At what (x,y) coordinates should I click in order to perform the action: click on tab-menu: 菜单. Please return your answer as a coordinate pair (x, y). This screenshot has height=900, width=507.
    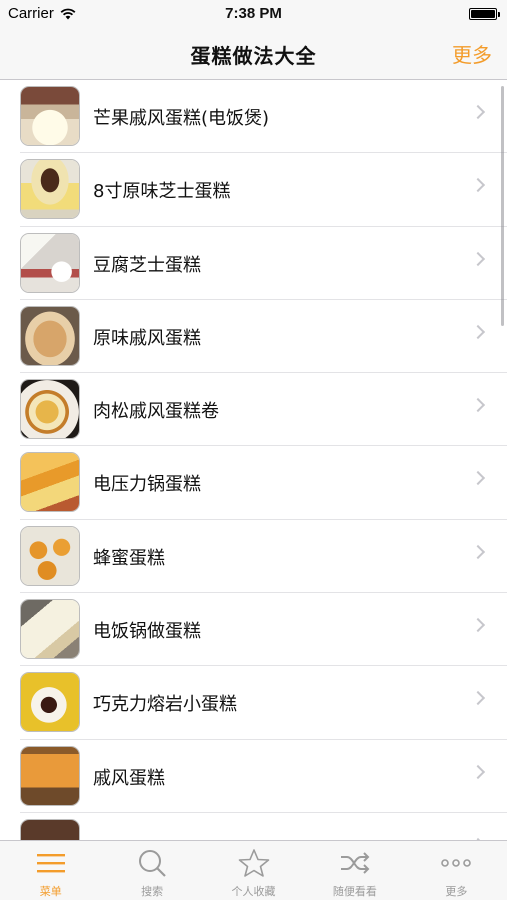
    Looking at the image, I should click on (50, 870).